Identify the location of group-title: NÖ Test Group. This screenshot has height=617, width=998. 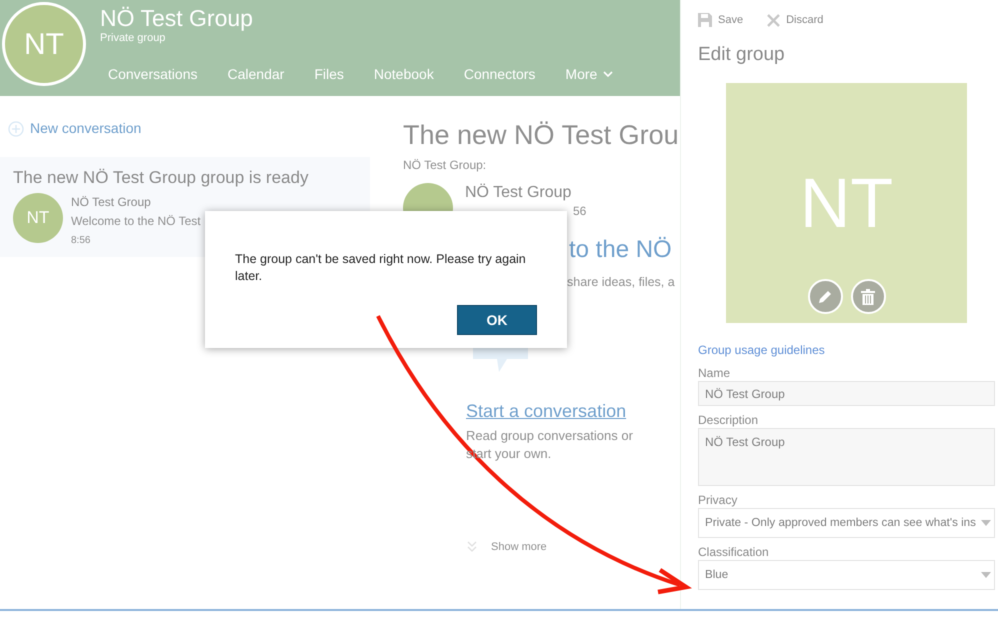
(177, 18).